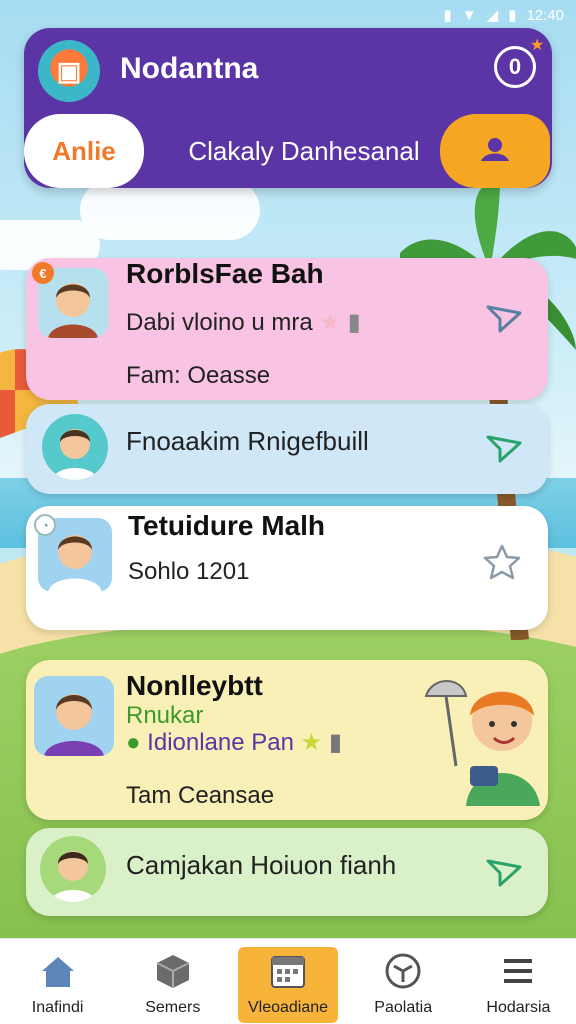  I want to click on friend-status: Dabi vloino u mra ★ ▮, so click(243, 322).